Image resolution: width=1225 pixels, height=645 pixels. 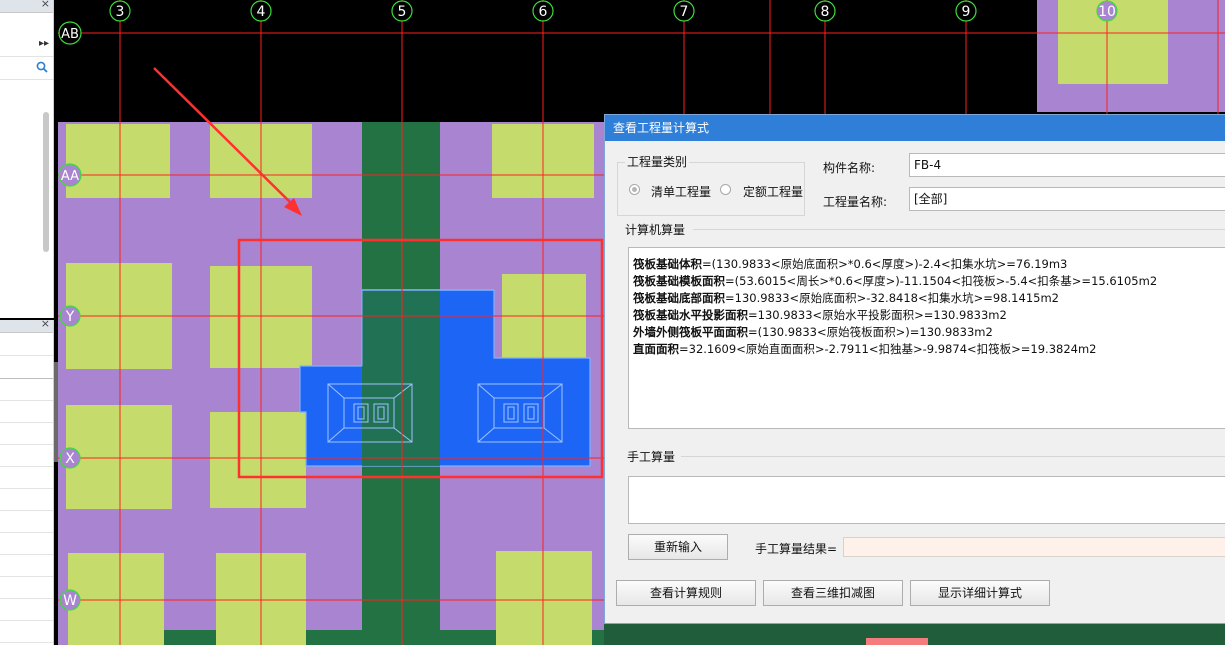 I want to click on axis-bubble-row-w: W, so click(x=70, y=600).